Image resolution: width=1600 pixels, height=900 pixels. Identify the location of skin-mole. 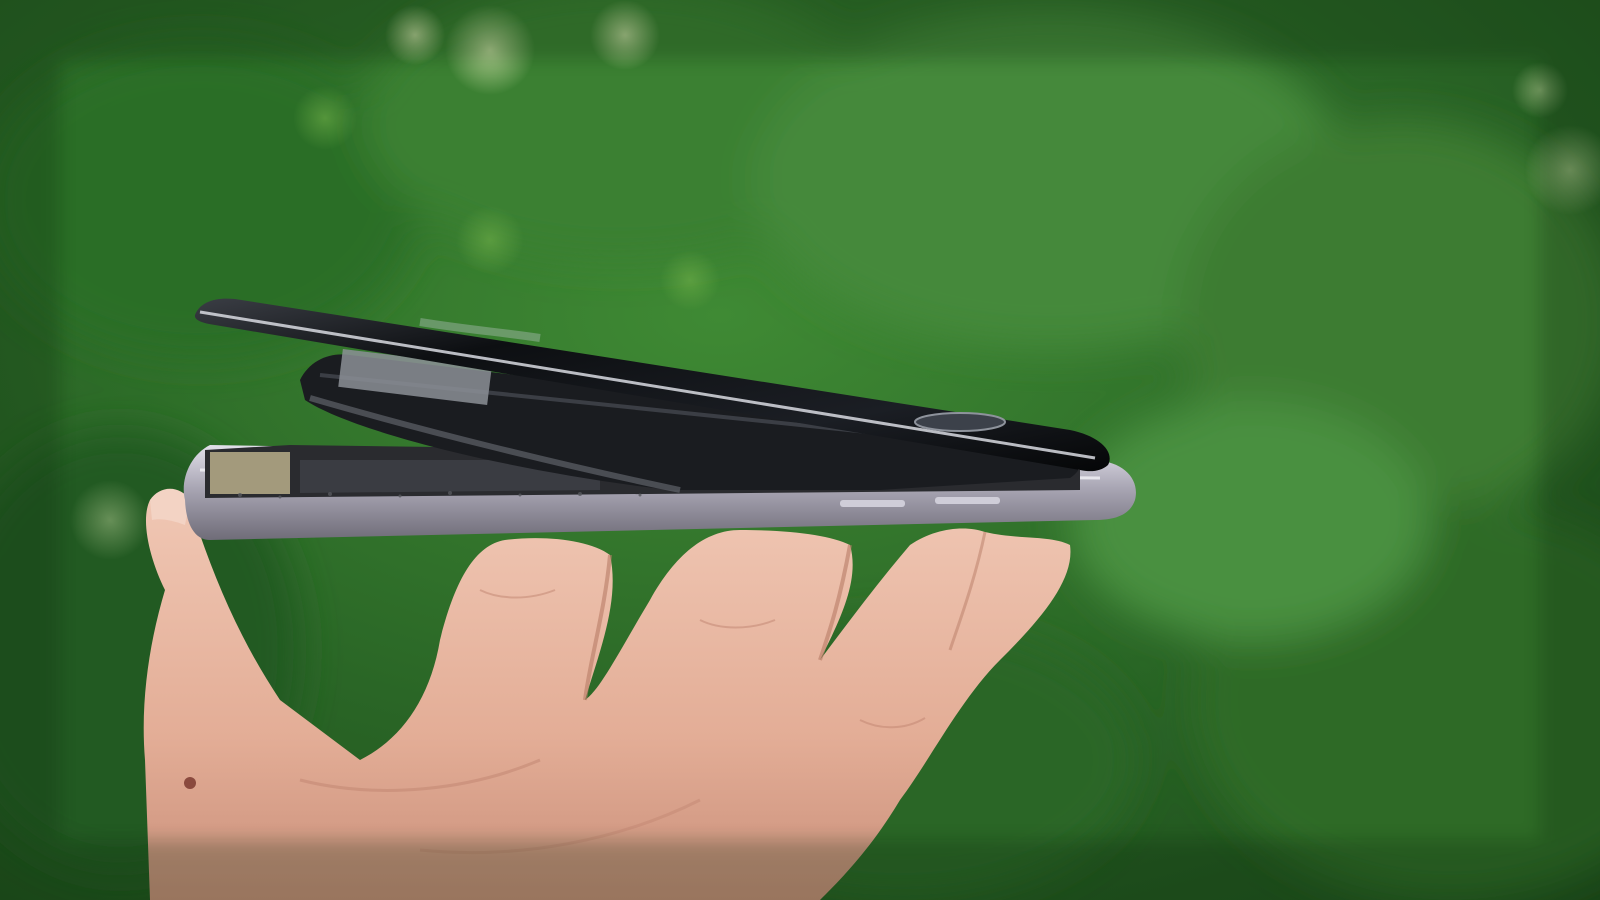
(190, 783).